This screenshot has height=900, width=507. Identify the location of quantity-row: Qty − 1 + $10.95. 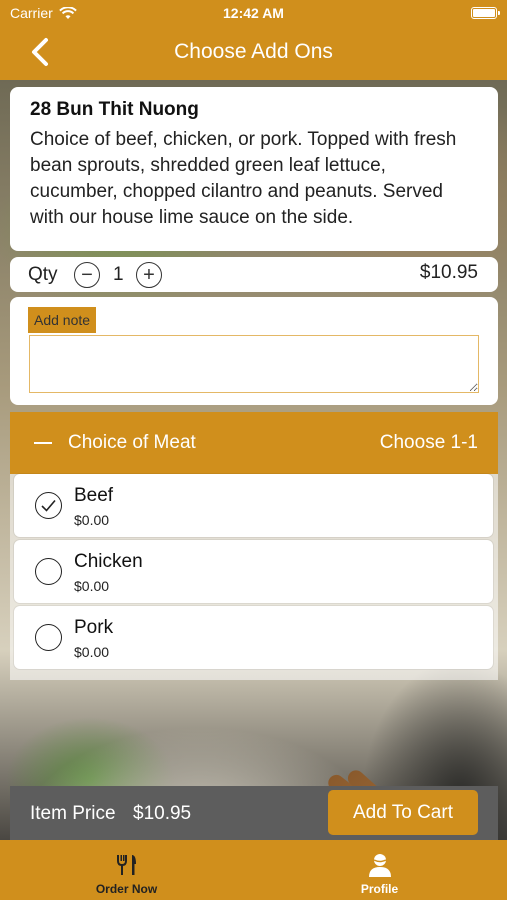
(254, 274).